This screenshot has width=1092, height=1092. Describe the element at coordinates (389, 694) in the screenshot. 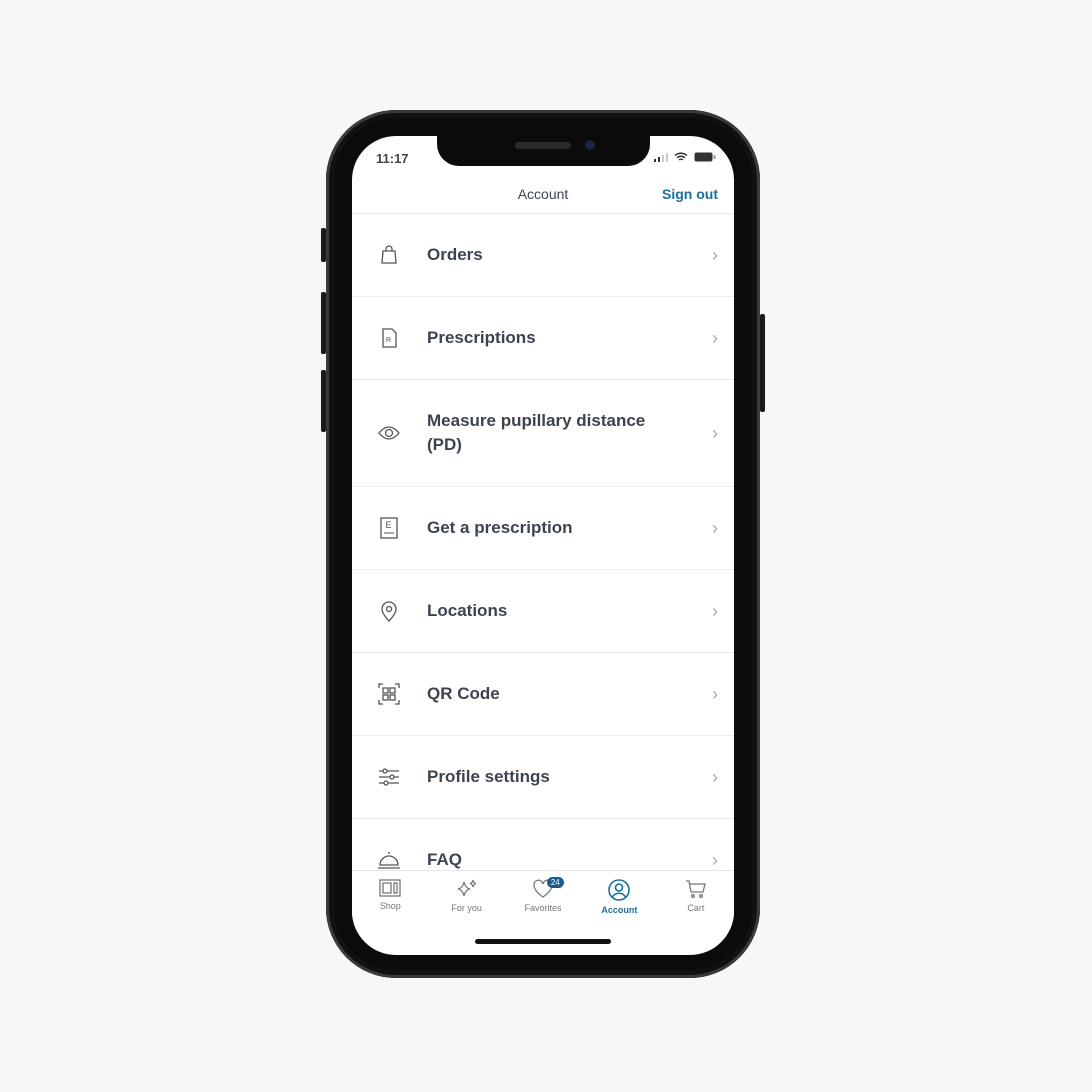

I see `qr-code-icon` at that location.